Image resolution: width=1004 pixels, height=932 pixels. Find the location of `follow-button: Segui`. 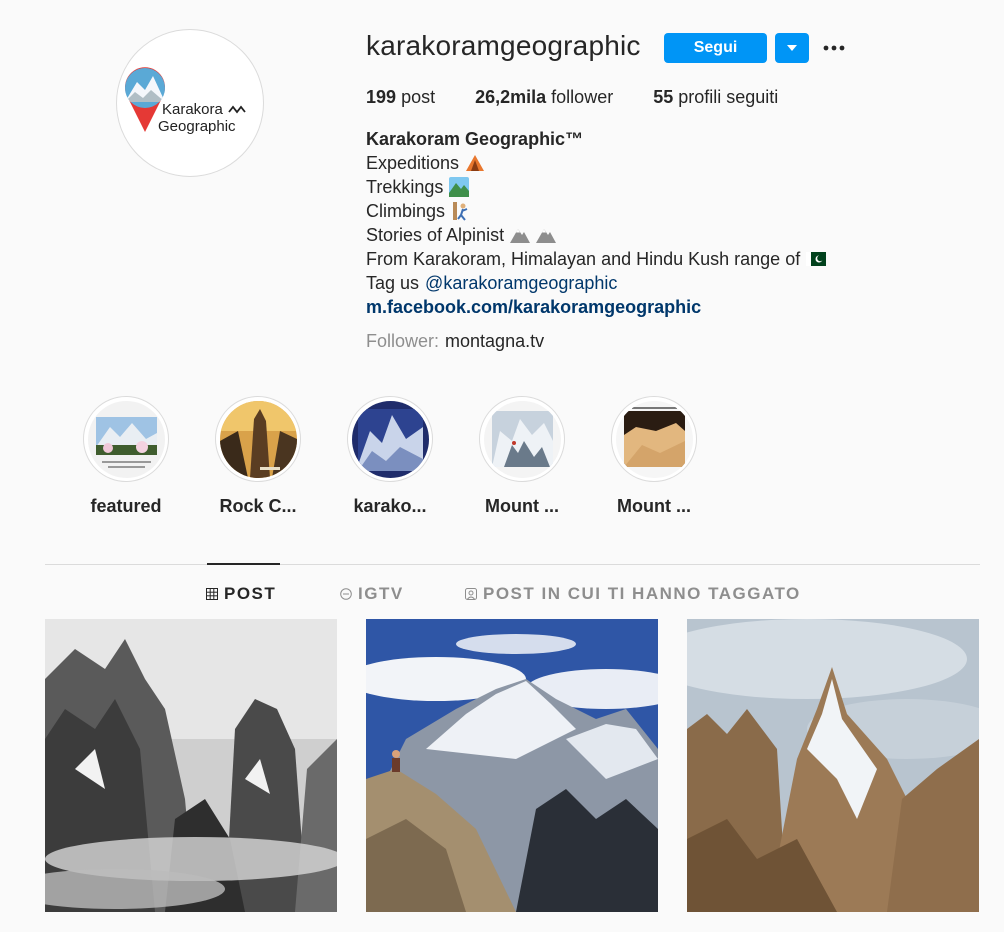

follow-button: Segui is located at coordinates (715, 48).